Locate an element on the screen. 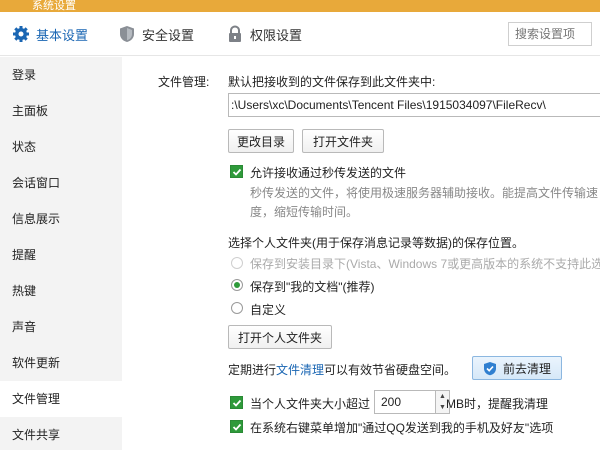 This screenshot has width=600, height=450. radio-install-directory-label: 保存到安装目录下(Vista、Windows 7或更高版本的系统不支持此选项 is located at coordinates (425, 264).